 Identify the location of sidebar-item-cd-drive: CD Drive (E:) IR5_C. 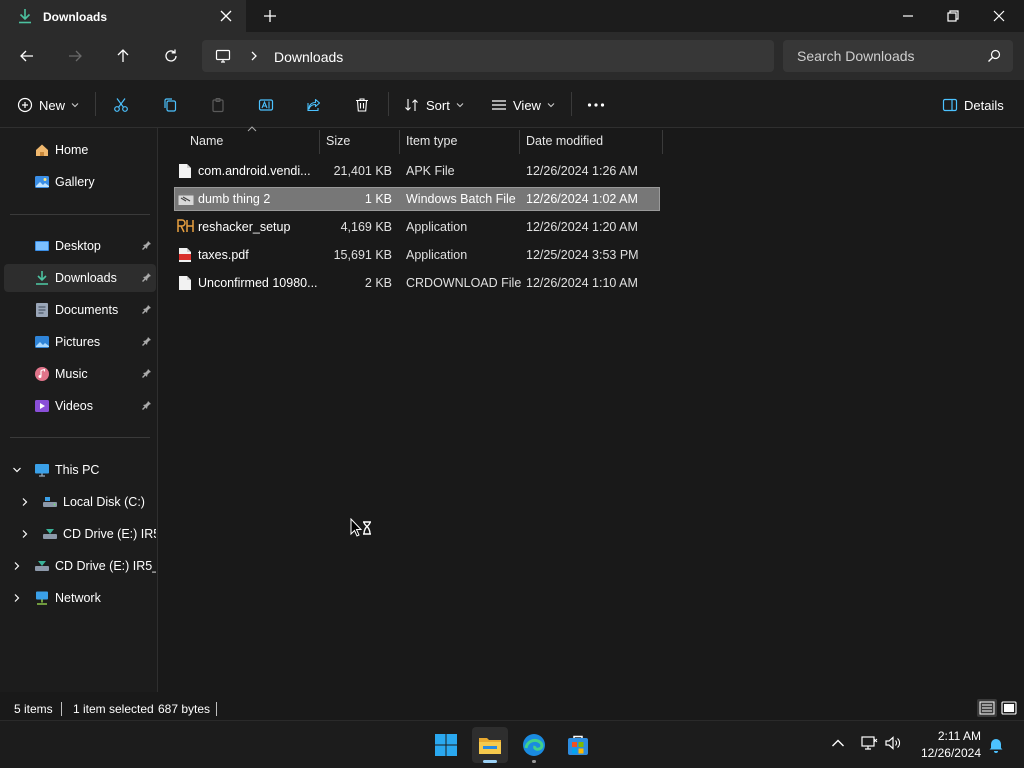
(80, 534).